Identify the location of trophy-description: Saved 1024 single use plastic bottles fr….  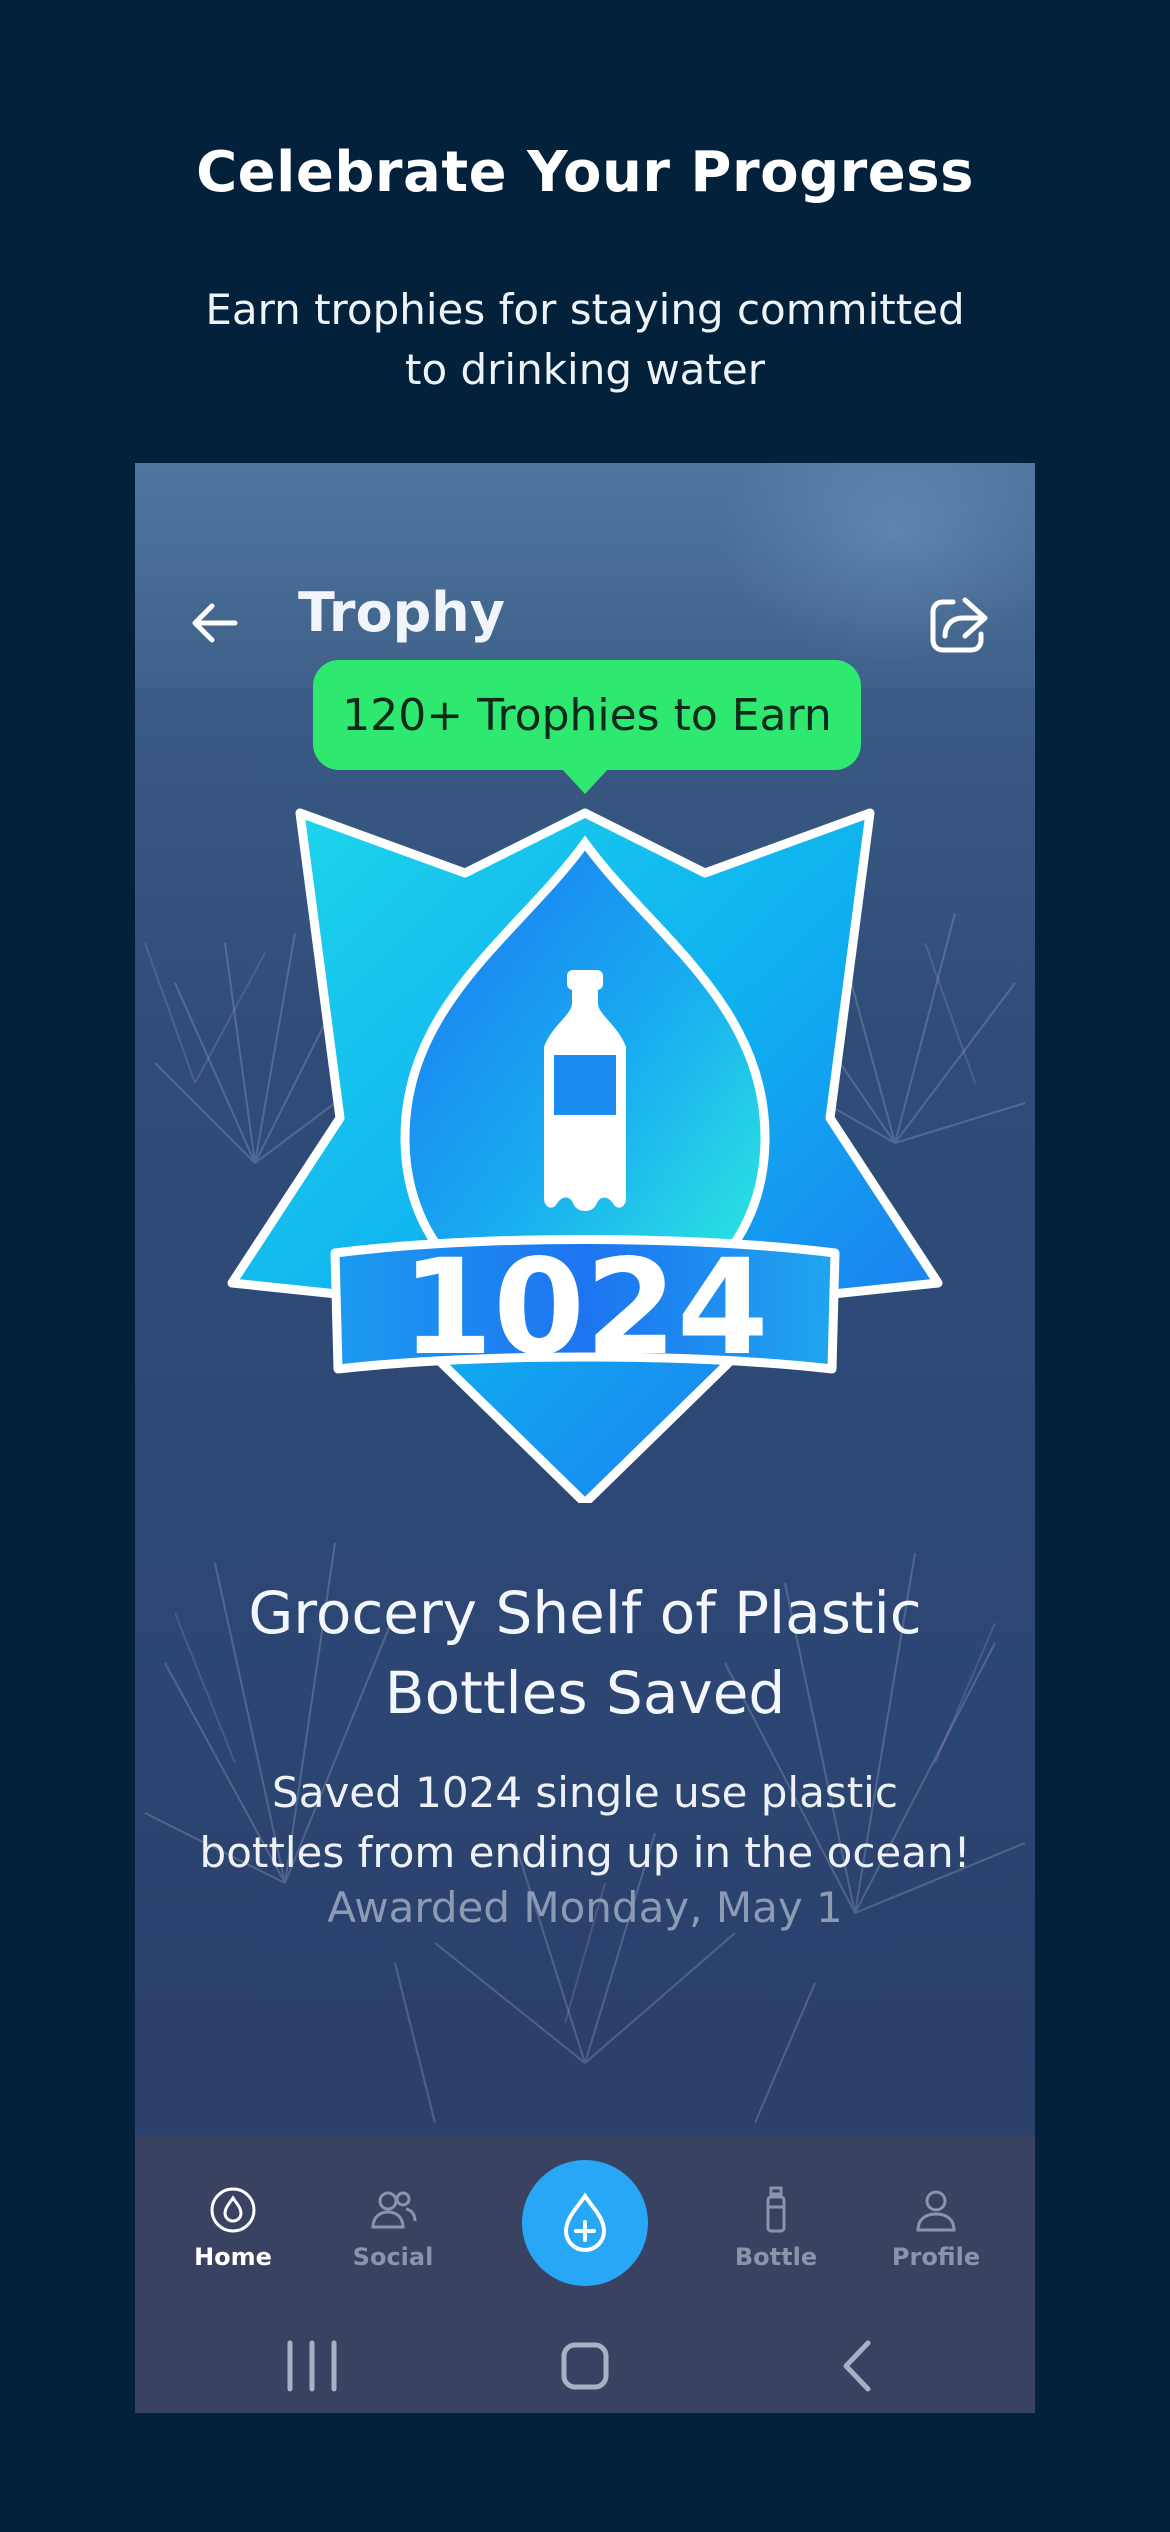
(585, 1822).